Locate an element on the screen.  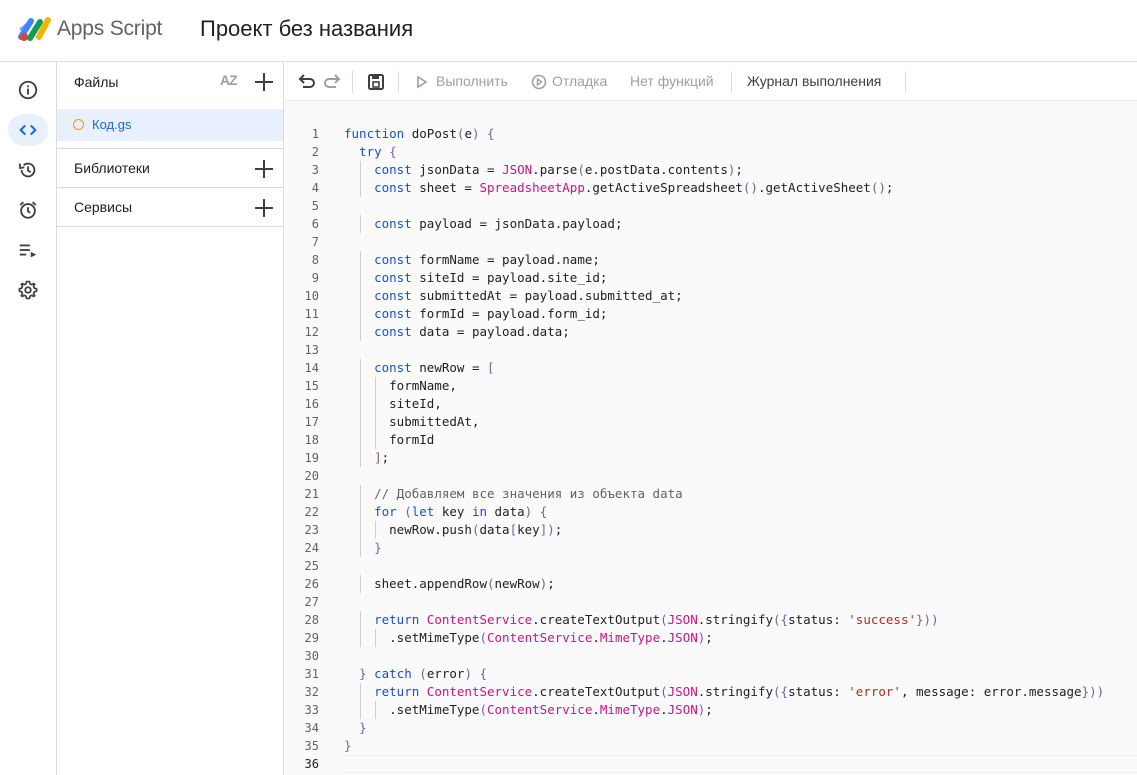
executions-button is located at coordinates (28, 250).